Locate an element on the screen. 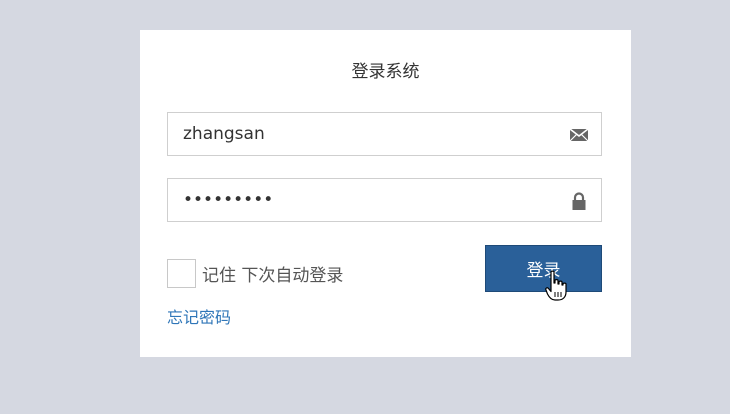 Image resolution: width=730 pixels, height=414 pixels. password-field is located at coordinates (384, 200).